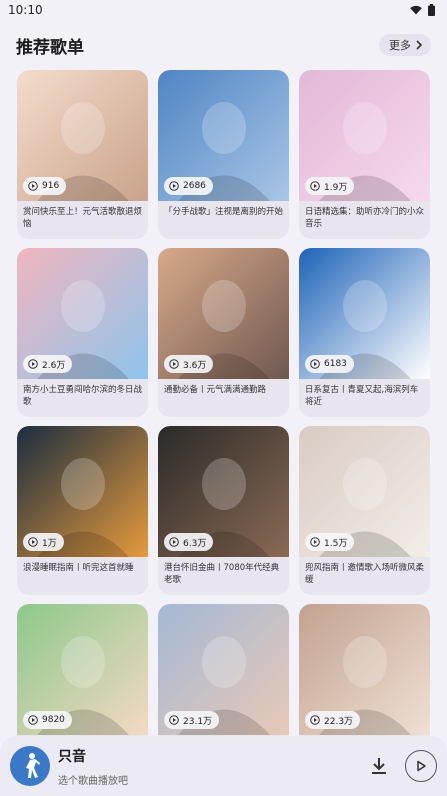 This screenshot has width=447, height=796. I want to click on mini-player: 只音 选个歌曲播放吧, so click(223, 766).